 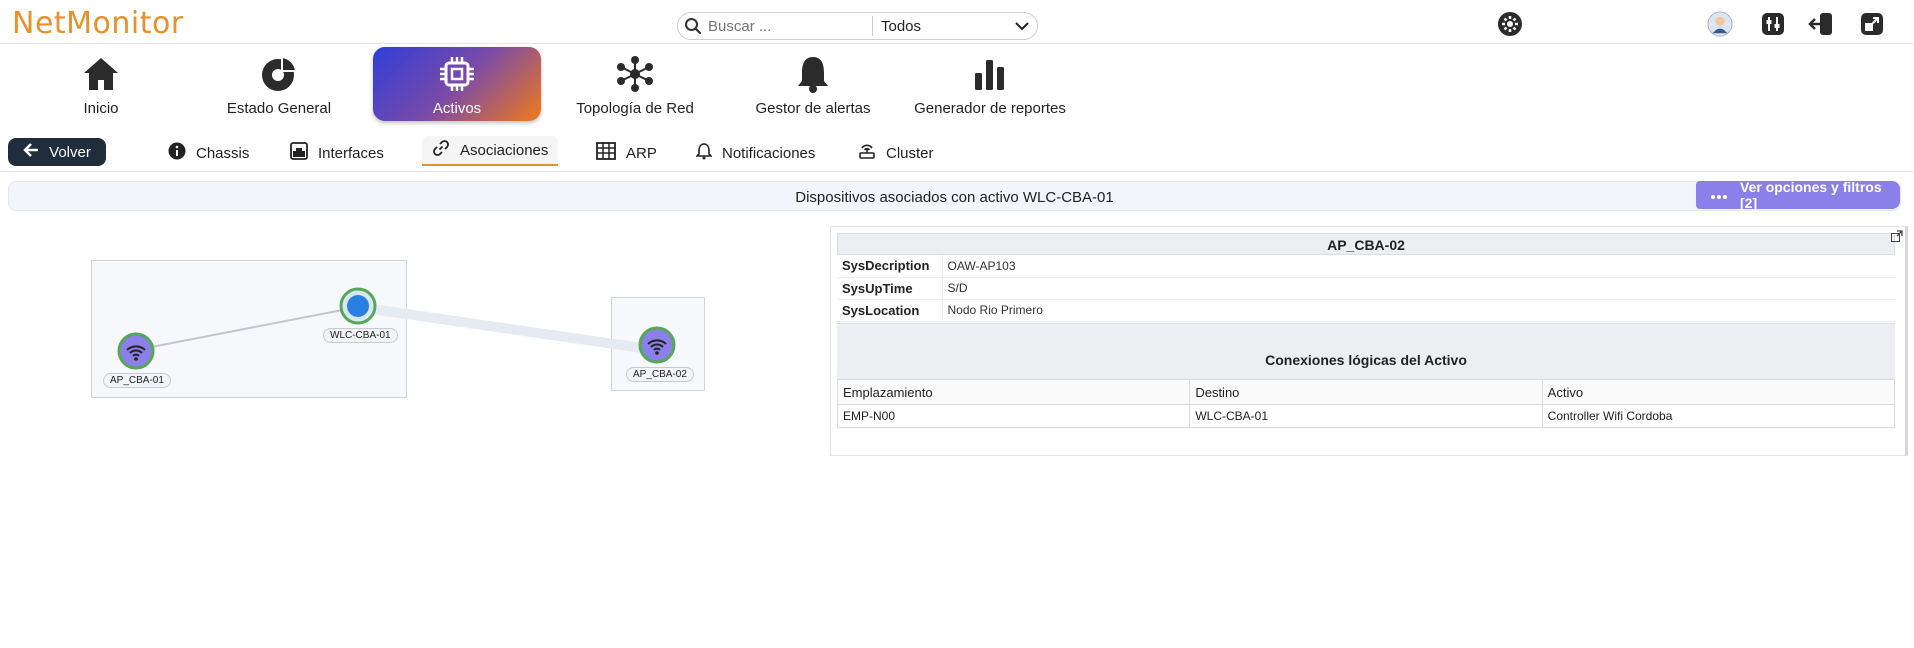 I want to click on app-logo: NetMonitor, so click(x=98, y=23).